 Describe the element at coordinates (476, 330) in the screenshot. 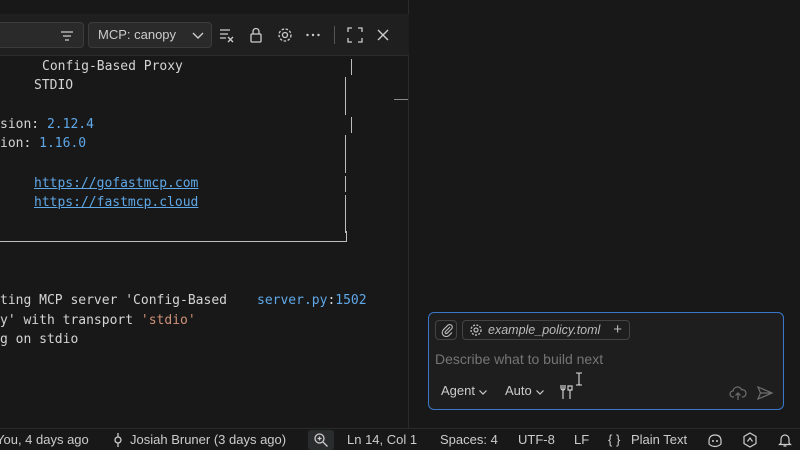

I see `settings-file-icon` at that location.